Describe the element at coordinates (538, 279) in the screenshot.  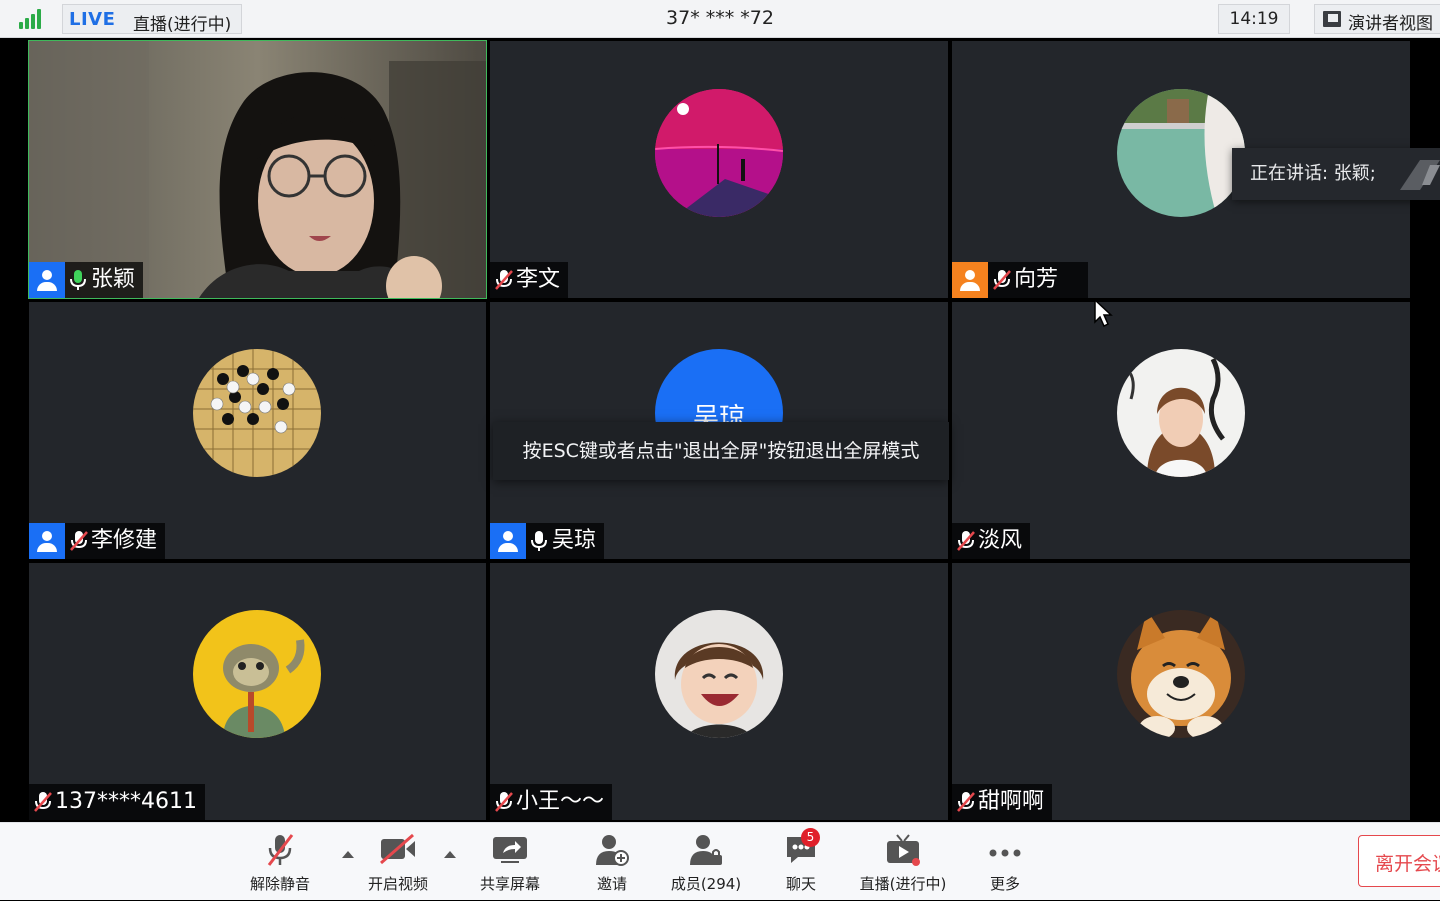
I see `participant-name: 李文` at that location.